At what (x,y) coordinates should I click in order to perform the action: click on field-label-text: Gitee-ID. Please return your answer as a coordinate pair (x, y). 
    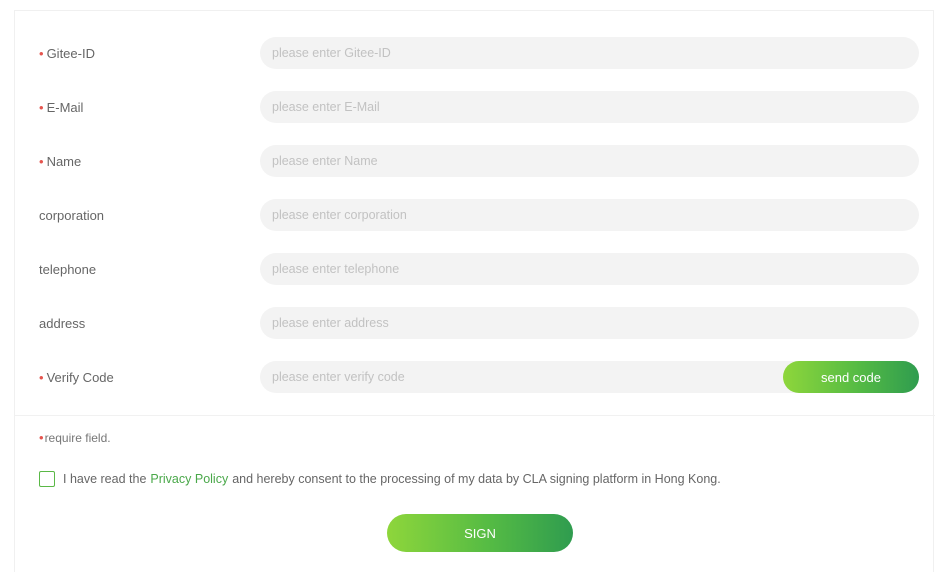
    Looking at the image, I should click on (70, 53).